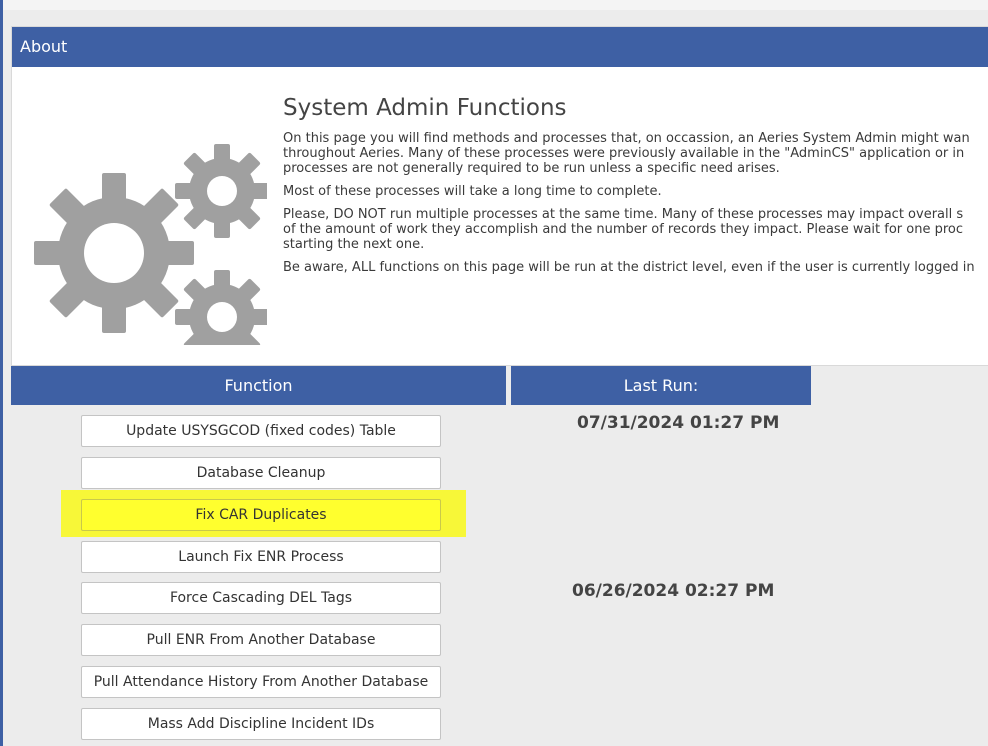 This screenshot has width=988, height=746. Describe the element at coordinates (678, 423) in the screenshot. I see `last-run-value: 07/31/2024 01:27 PM` at that location.